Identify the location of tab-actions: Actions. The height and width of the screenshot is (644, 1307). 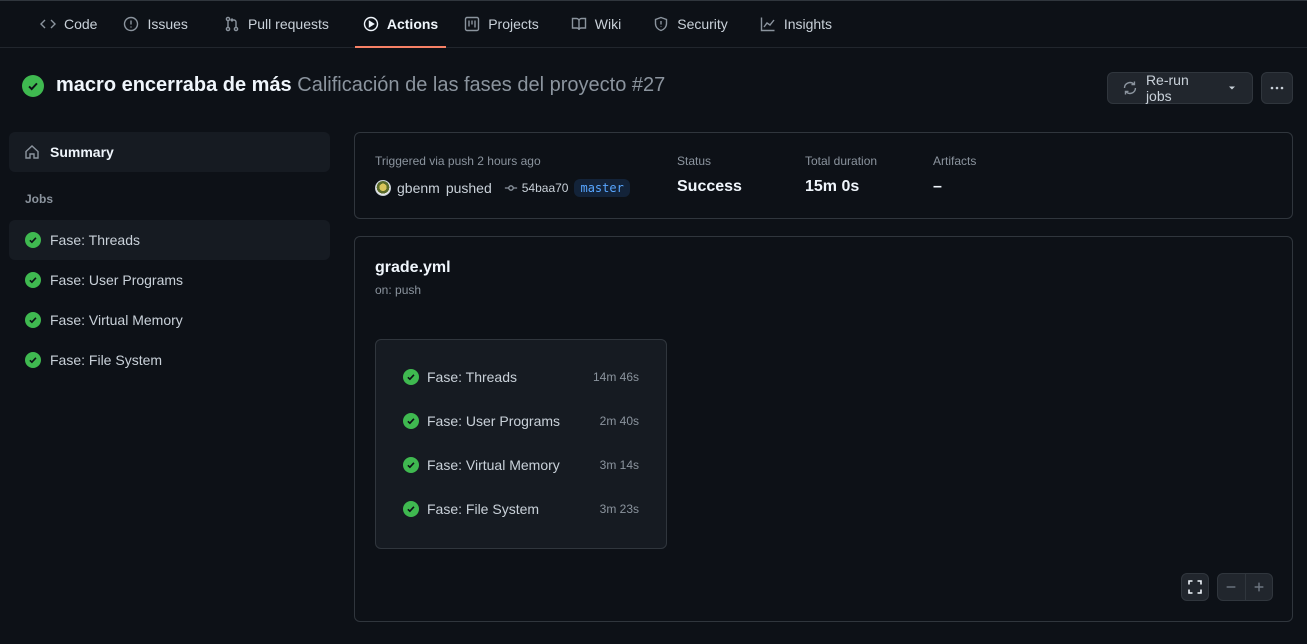
(400, 24).